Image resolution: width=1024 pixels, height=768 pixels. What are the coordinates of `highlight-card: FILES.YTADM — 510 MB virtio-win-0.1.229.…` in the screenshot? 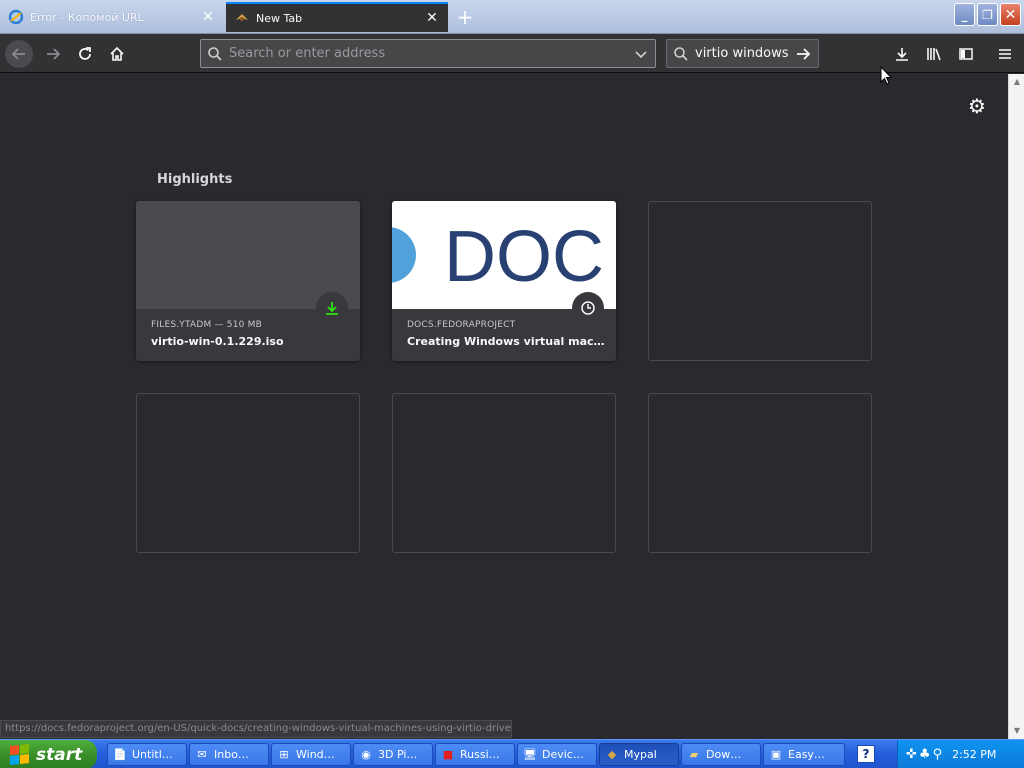 It's located at (248, 281).